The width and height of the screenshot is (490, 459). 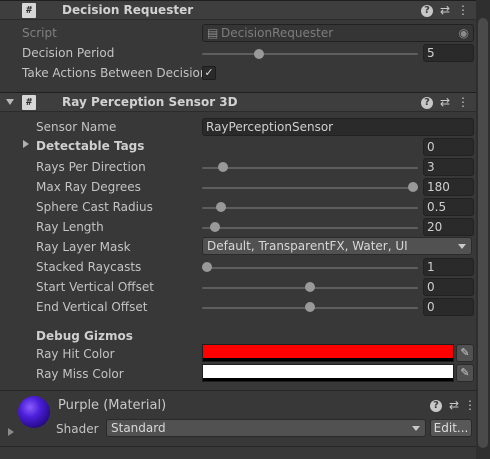 I want to click on end-vertical-offset-label: End Vertical Offset, so click(x=92, y=307).